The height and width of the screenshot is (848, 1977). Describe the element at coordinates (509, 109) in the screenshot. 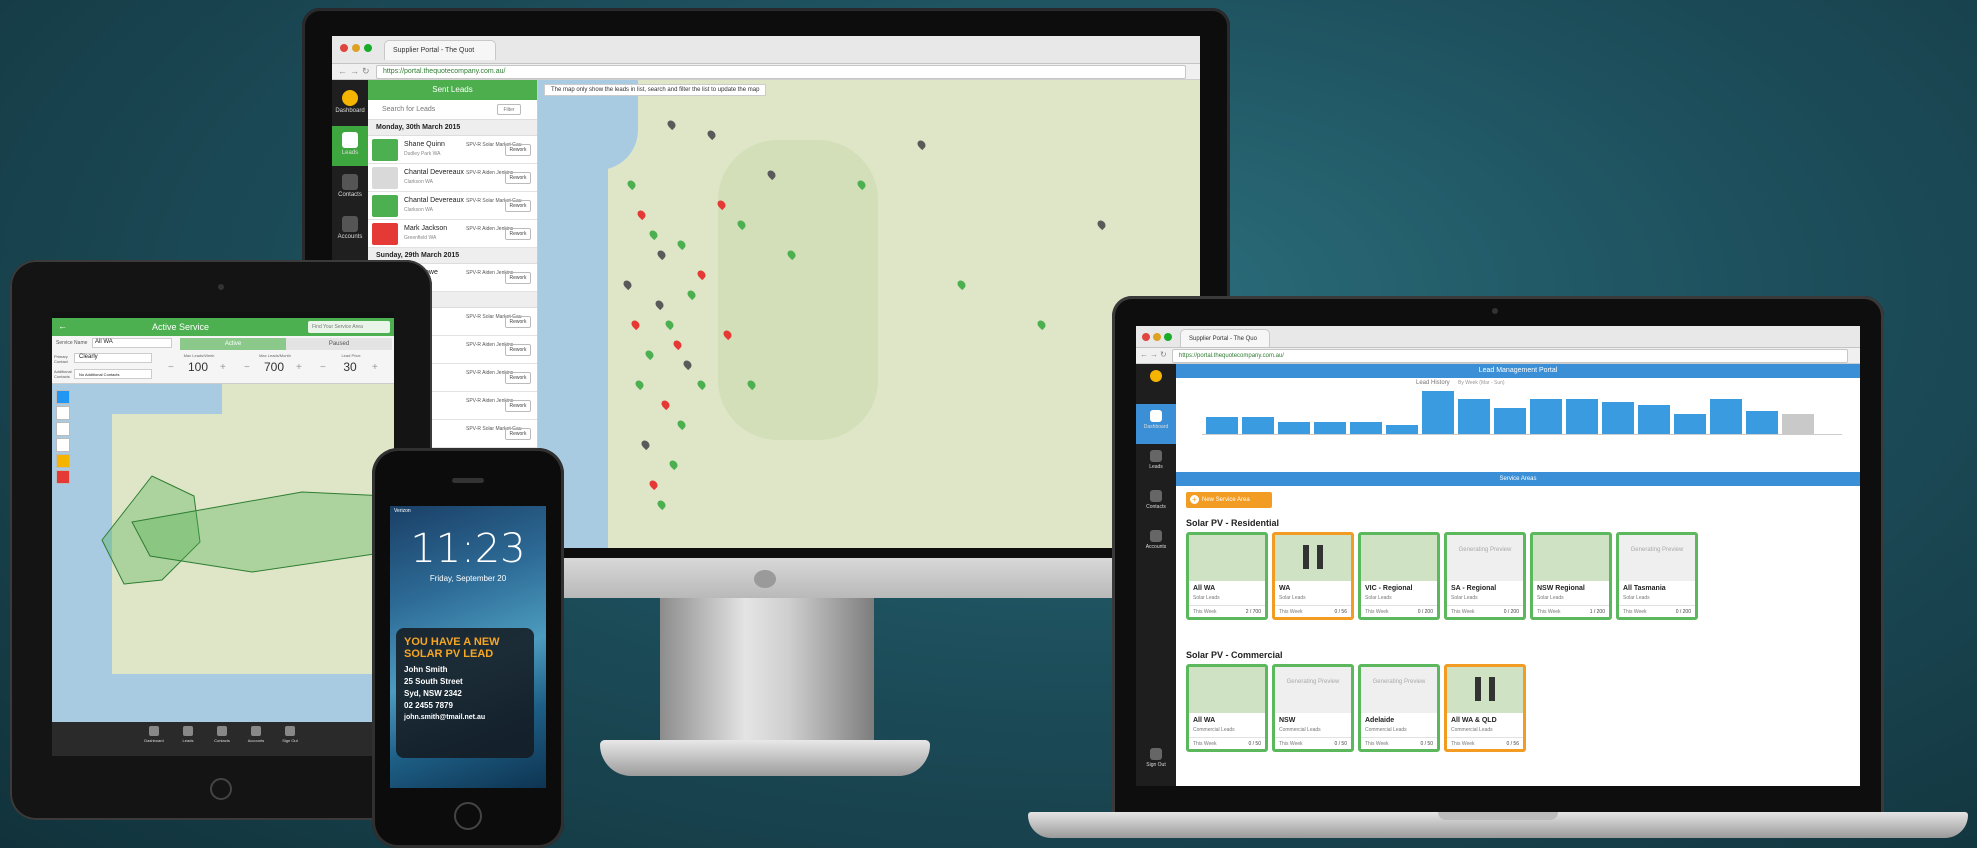

I see `filter-button: Filter` at that location.